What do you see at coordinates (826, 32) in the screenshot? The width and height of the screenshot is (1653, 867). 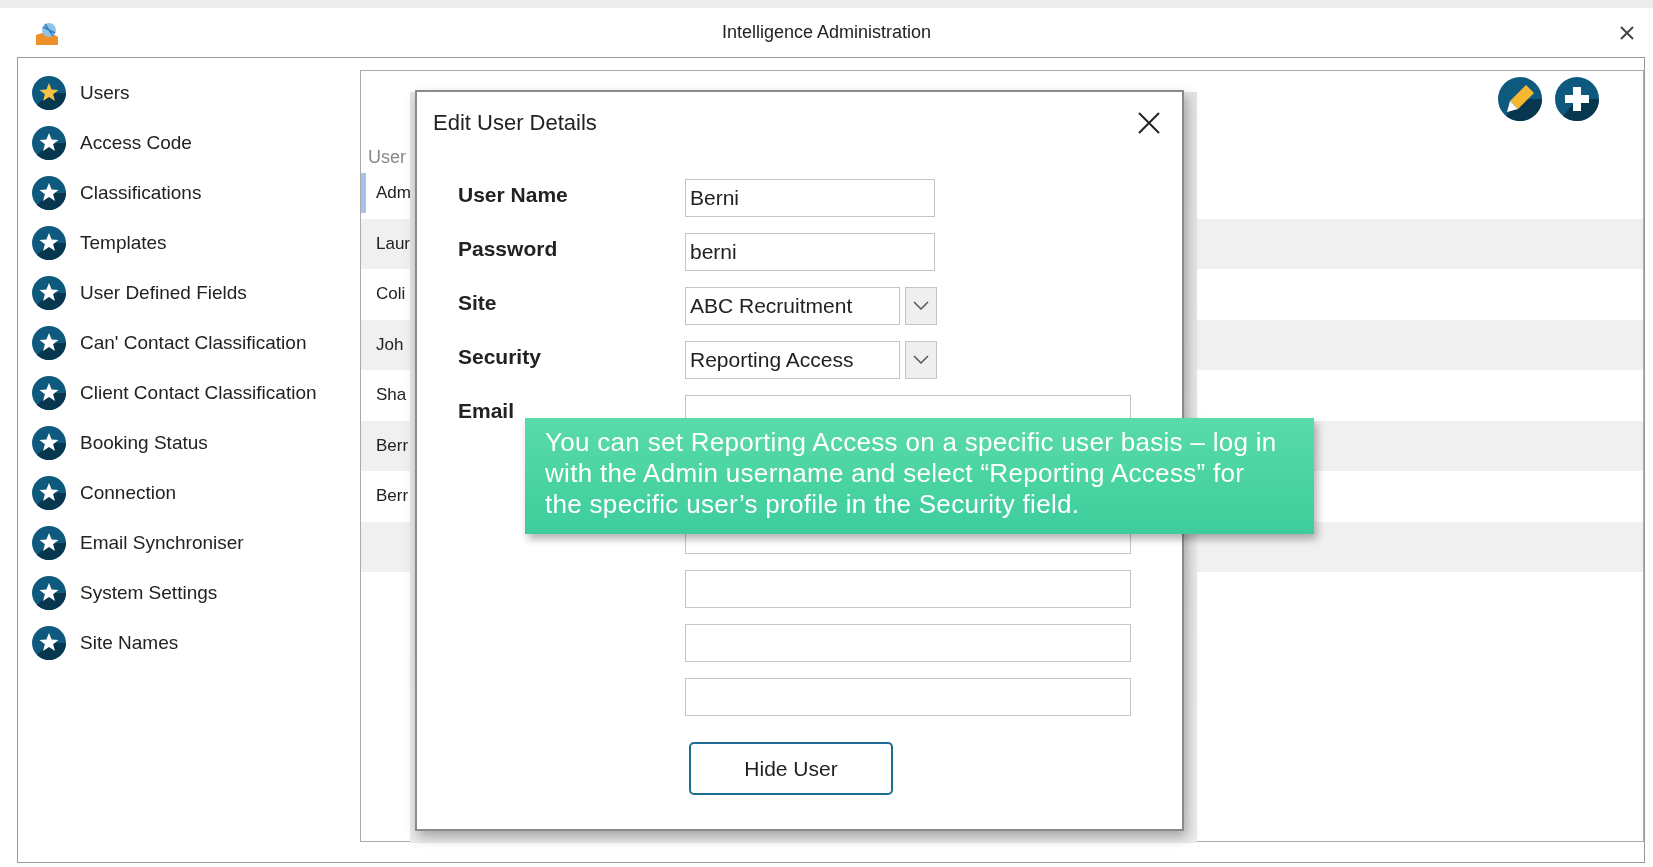 I see `window-title: Intelligence Administration` at bounding box center [826, 32].